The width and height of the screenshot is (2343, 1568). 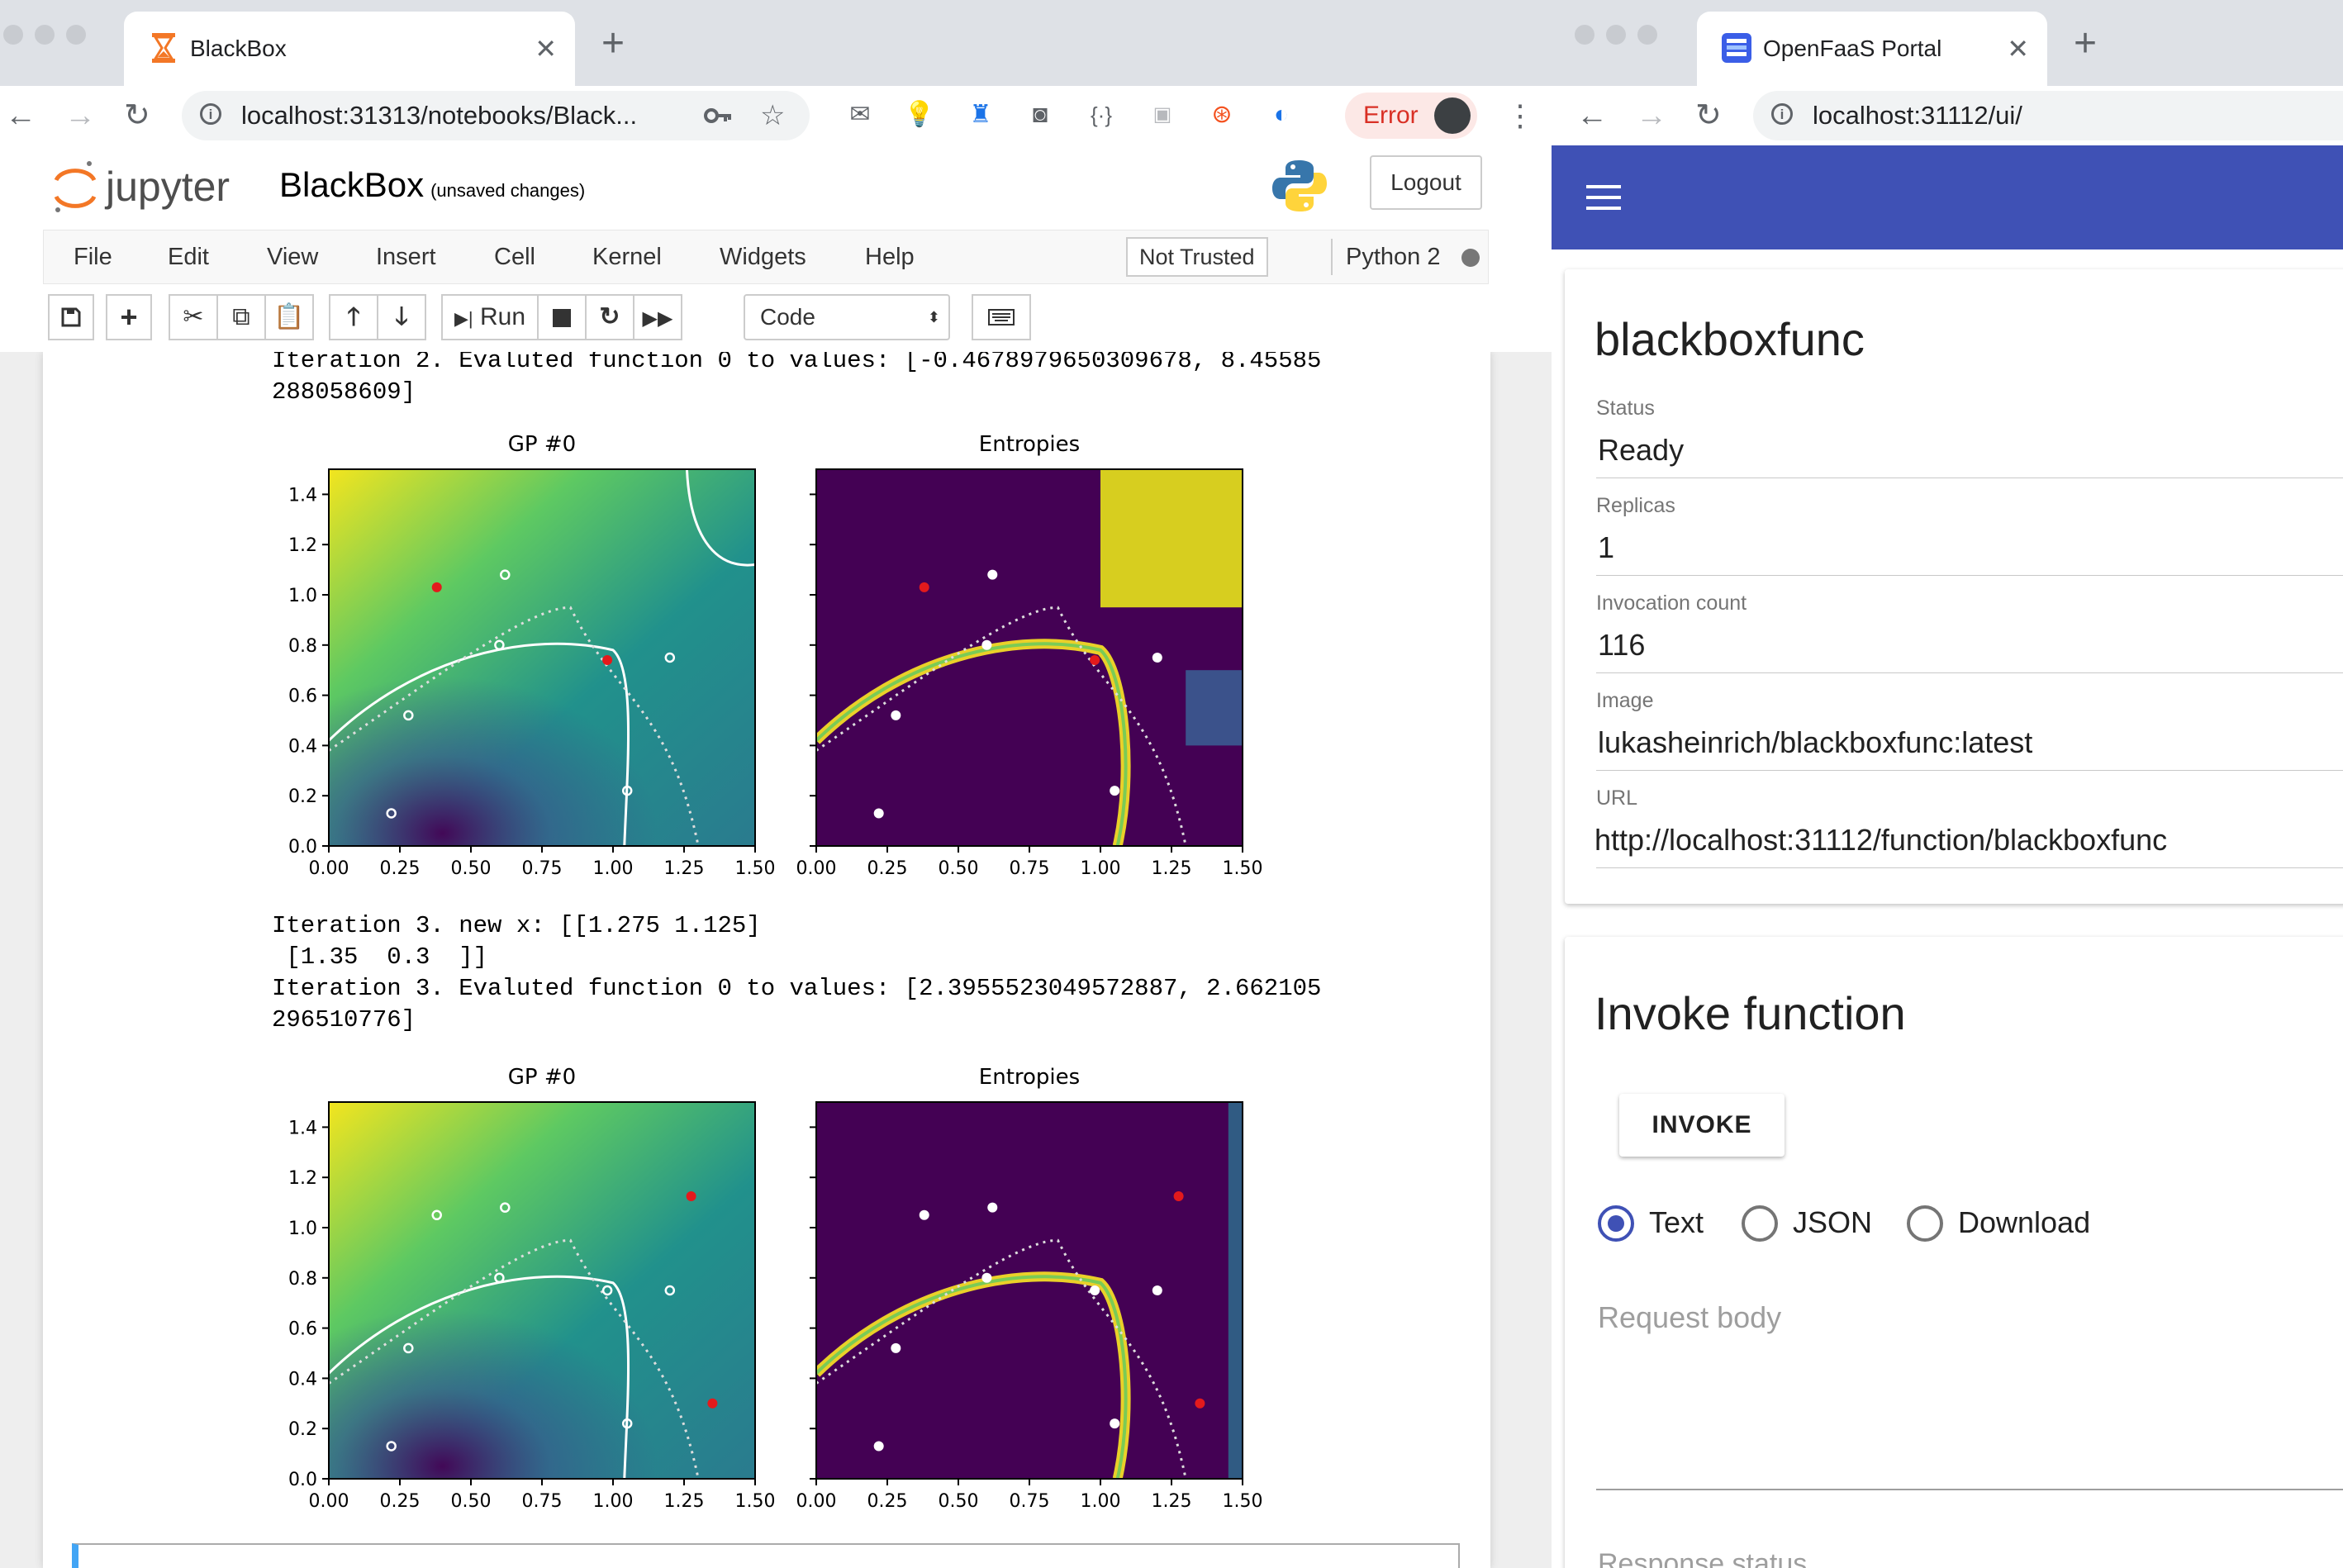 What do you see at coordinates (1411, 116) in the screenshot?
I see `profile-error-button: Error` at bounding box center [1411, 116].